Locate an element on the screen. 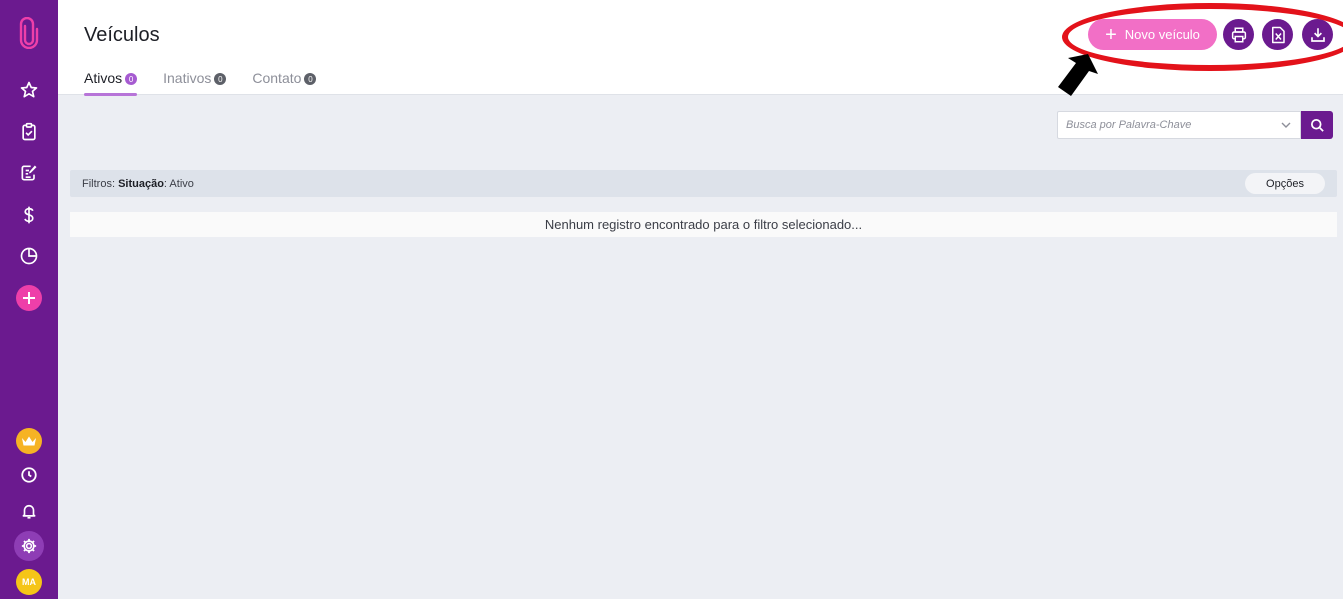 This screenshot has height=599, width=1343. clock-icon is located at coordinates (29, 475).